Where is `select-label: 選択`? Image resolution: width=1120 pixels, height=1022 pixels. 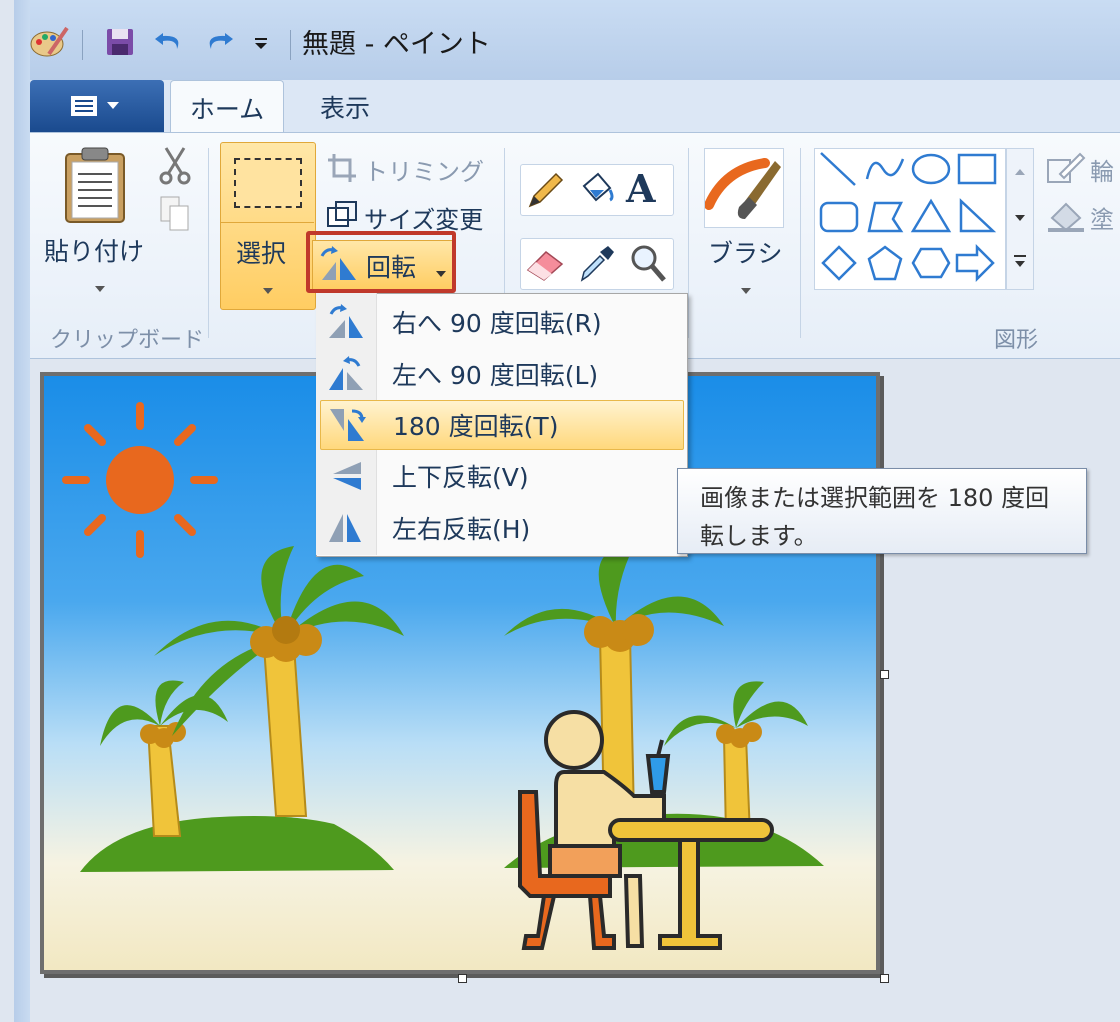 select-label: 選択 is located at coordinates (261, 253).